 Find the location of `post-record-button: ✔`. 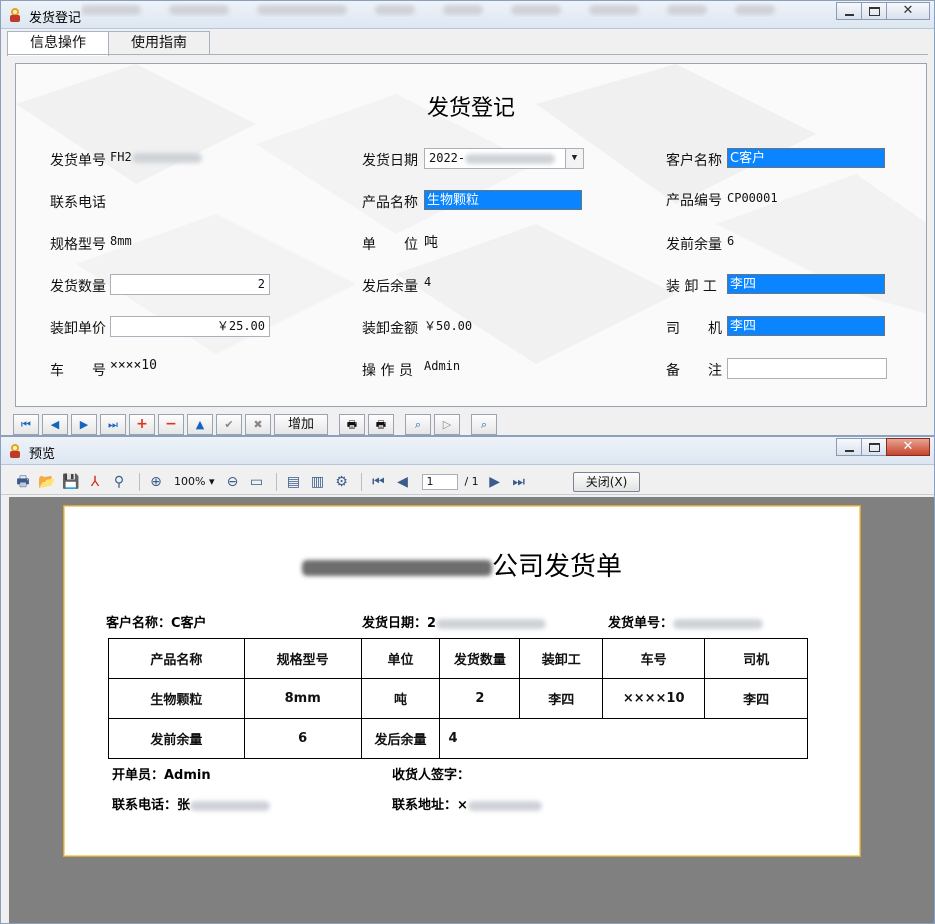

post-record-button: ✔ is located at coordinates (229, 424).